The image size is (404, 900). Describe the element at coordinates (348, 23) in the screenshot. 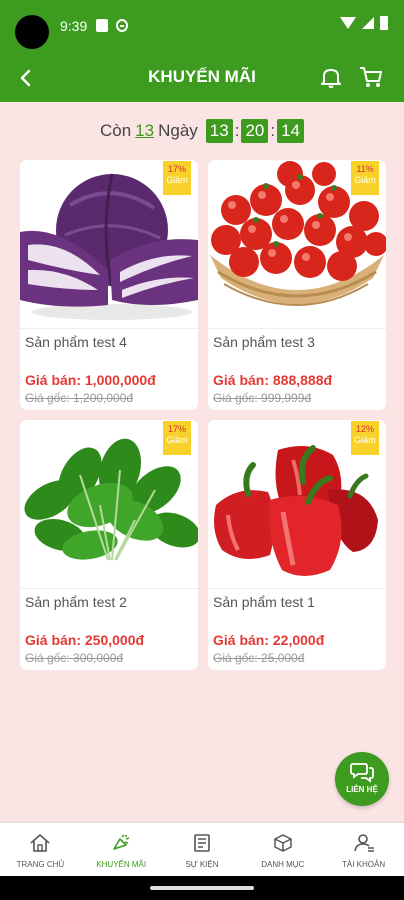

I see `wifi-icon` at that location.